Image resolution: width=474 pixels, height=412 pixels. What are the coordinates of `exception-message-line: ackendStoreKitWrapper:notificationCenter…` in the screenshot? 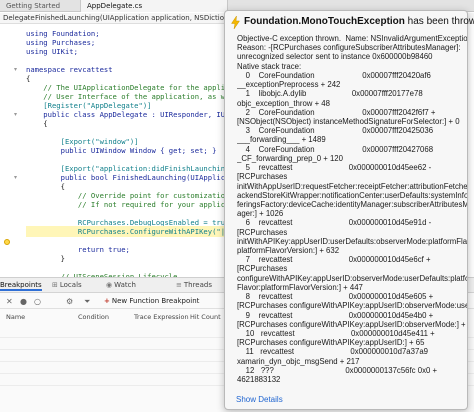 It's located at (352, 195).